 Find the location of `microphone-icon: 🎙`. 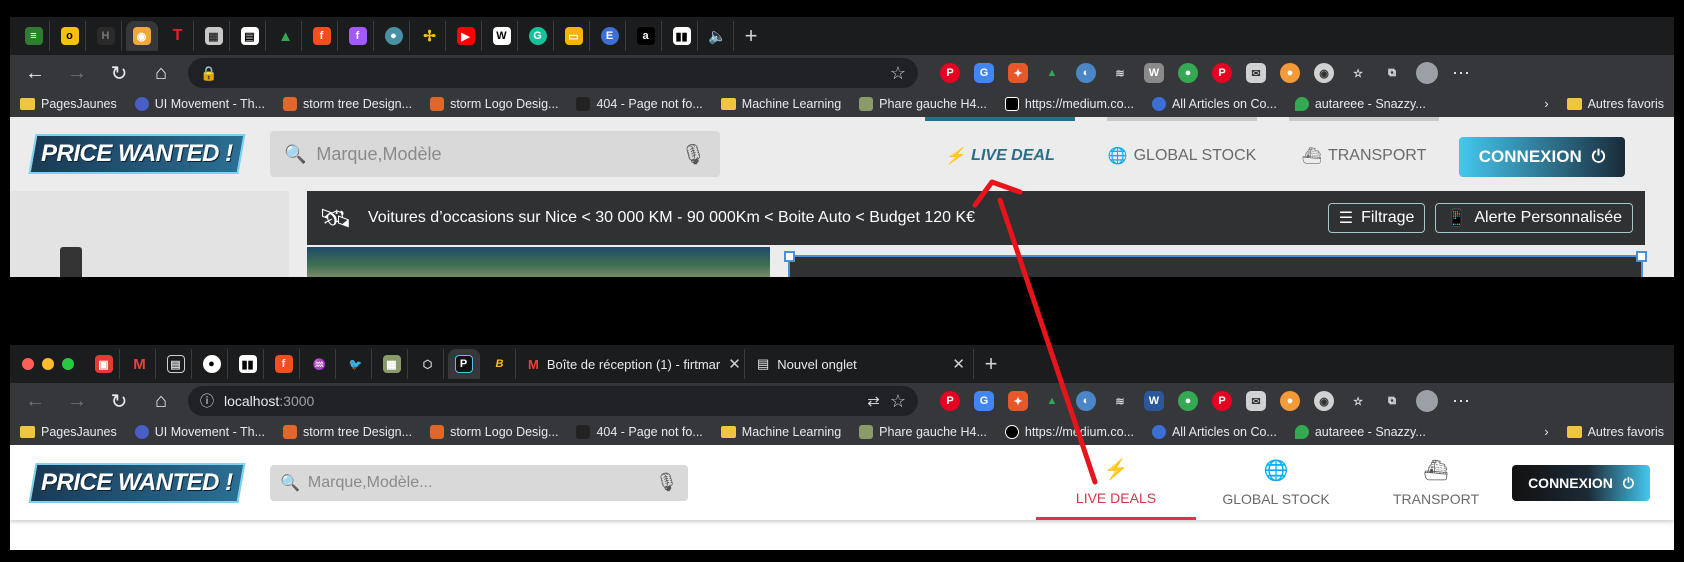

microphone-icon: 🎙 is located at coordinates (693, 154).